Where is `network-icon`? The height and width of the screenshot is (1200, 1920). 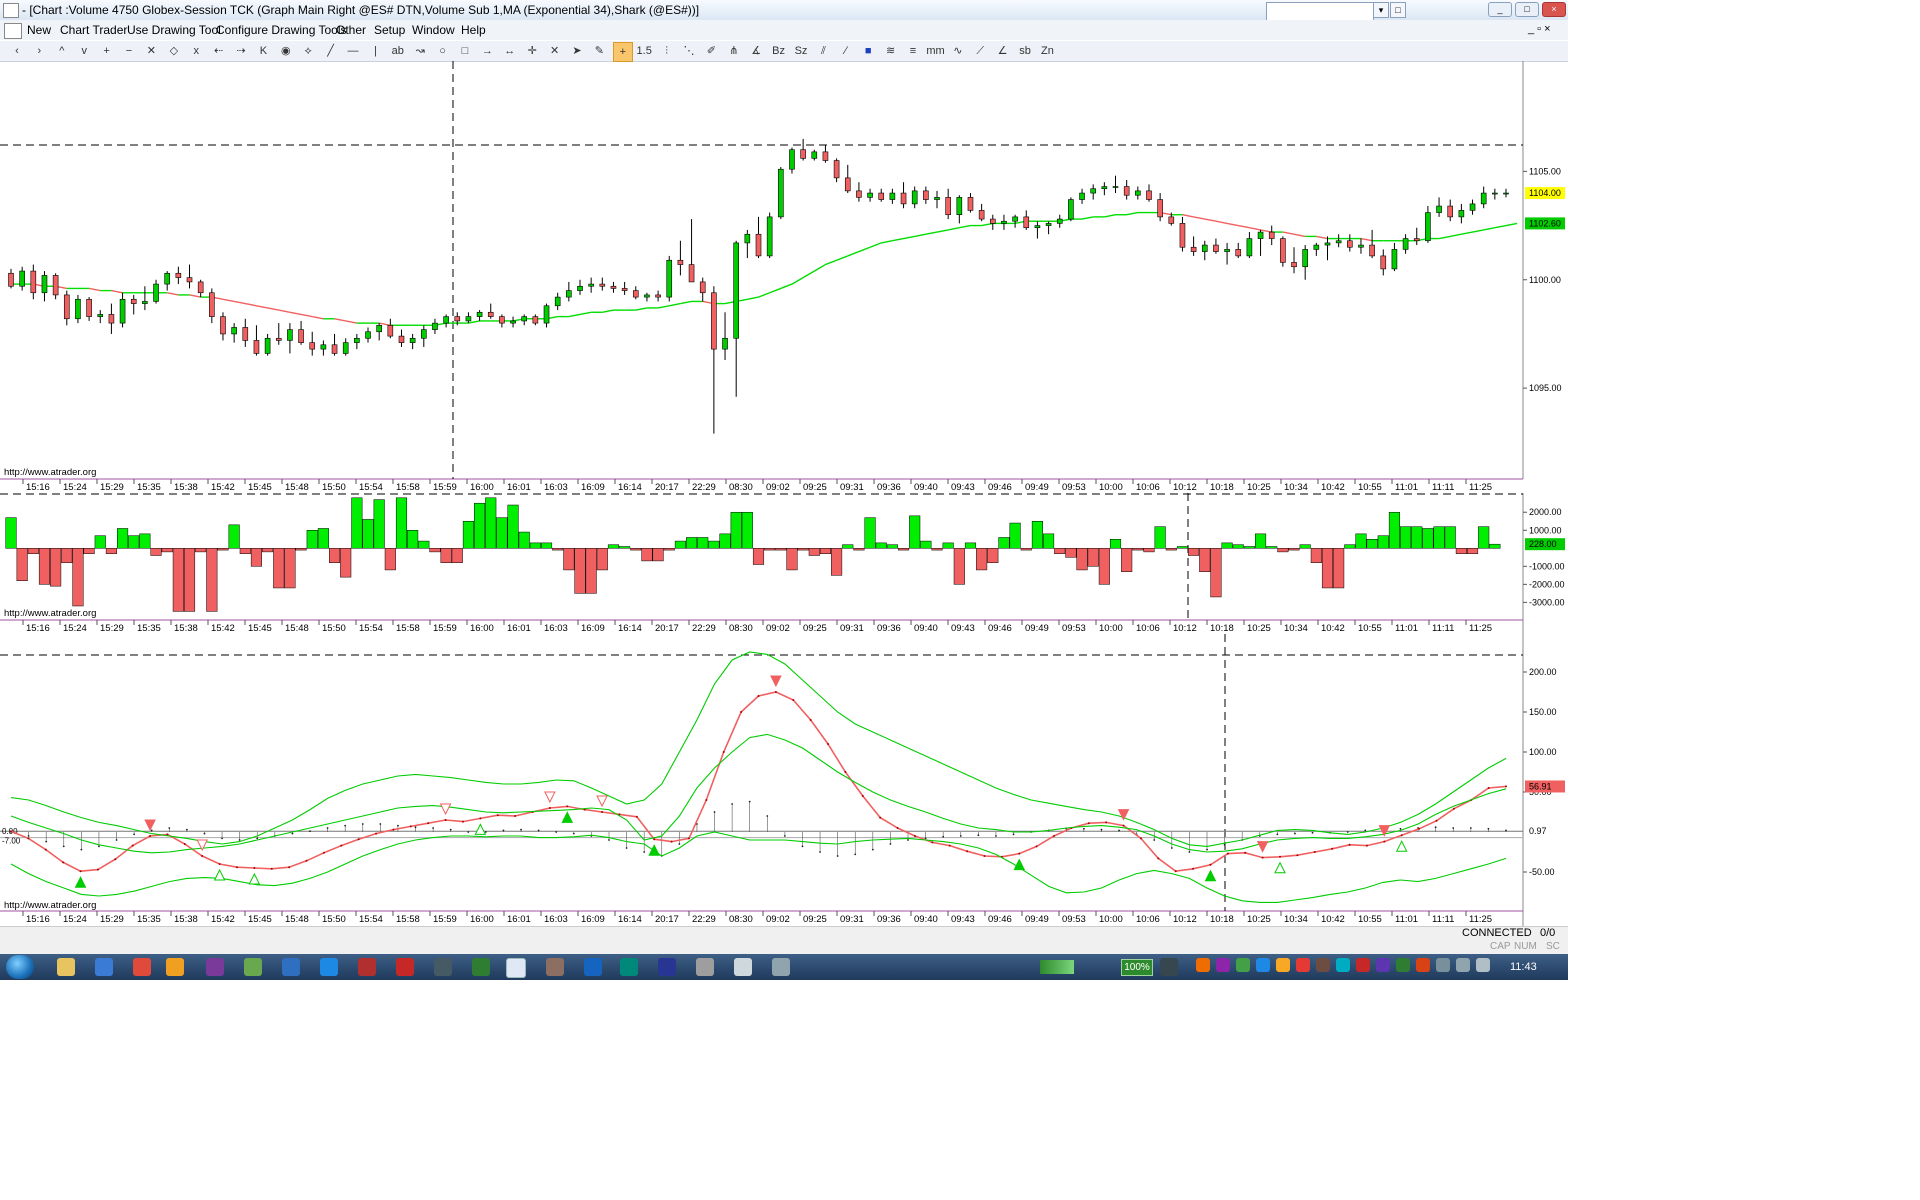
network-icon is located at coordinates (1463, 965).